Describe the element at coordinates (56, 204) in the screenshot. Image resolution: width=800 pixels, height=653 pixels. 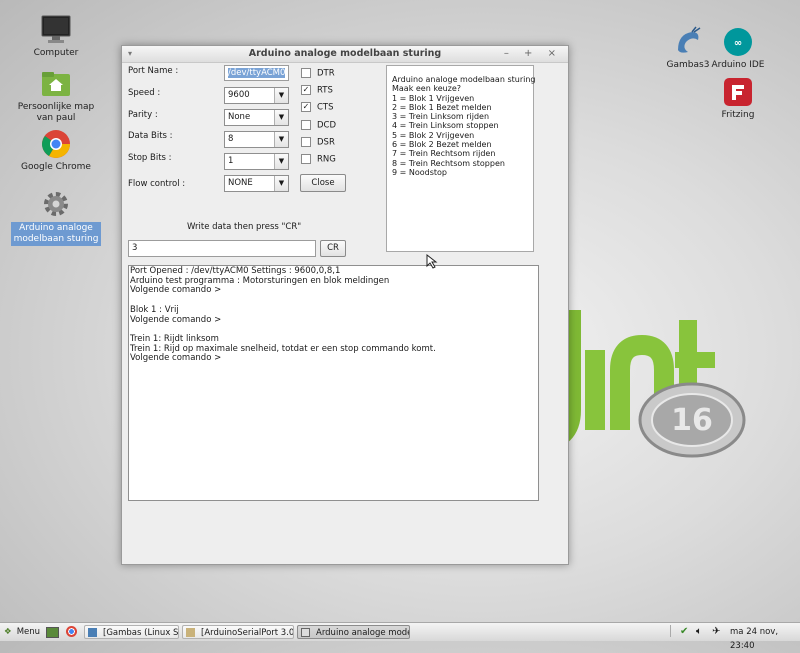
I see `gear-icon` at that location.